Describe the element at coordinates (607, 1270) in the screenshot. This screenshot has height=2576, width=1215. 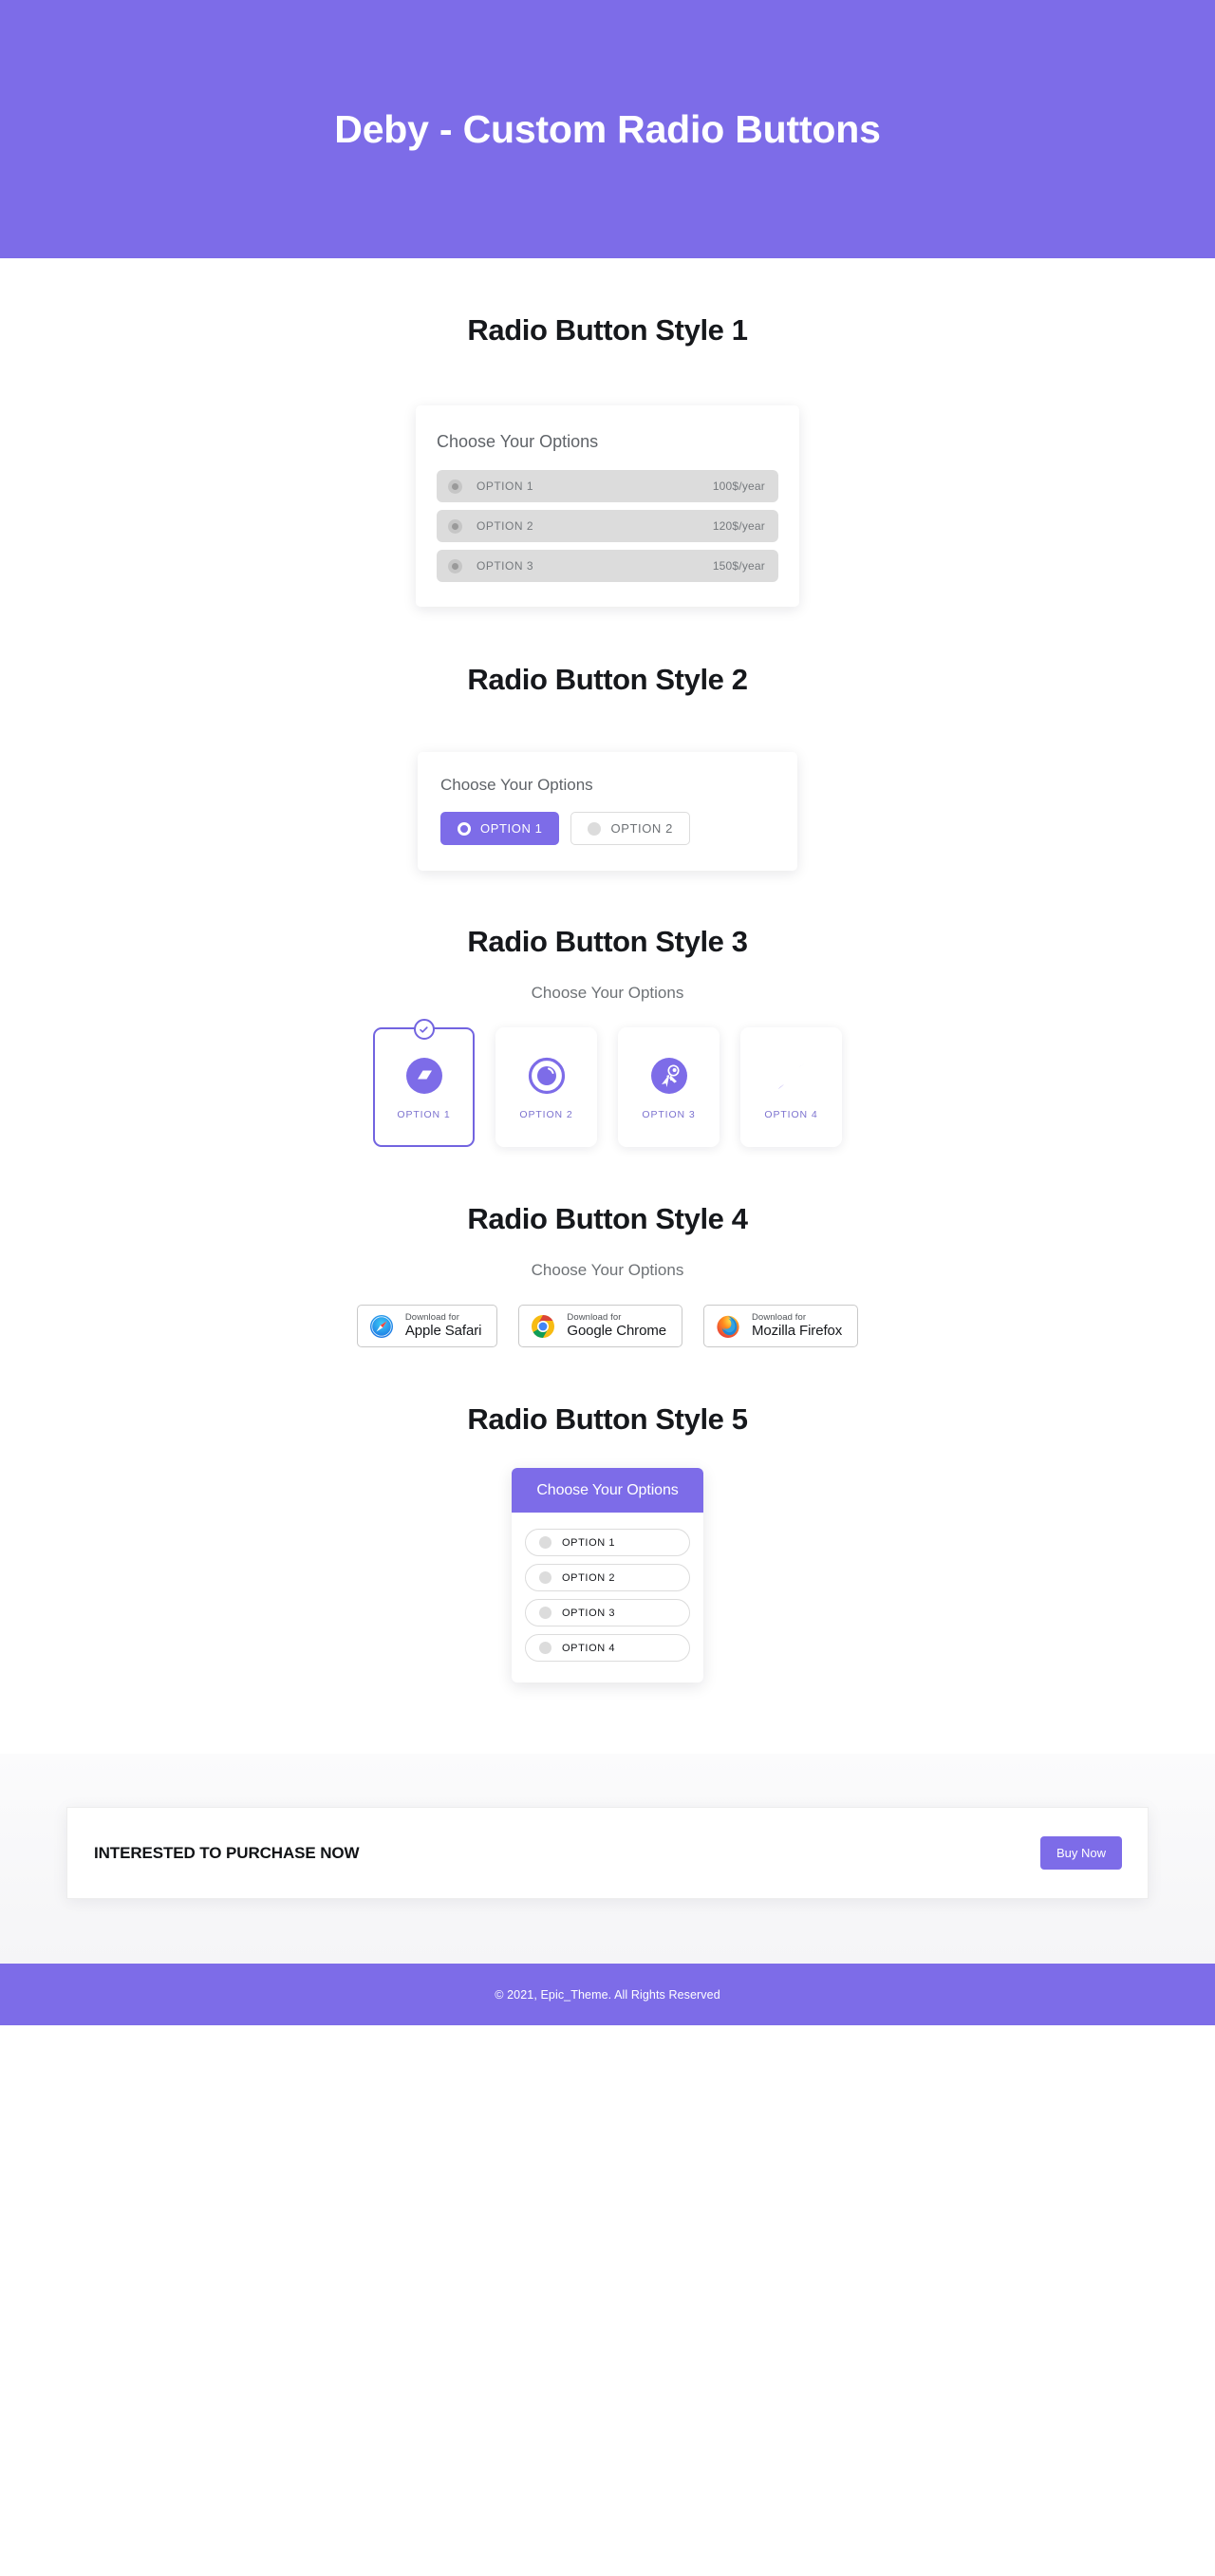
I see `style-4-subtitle: Choose Your Options` at that location.